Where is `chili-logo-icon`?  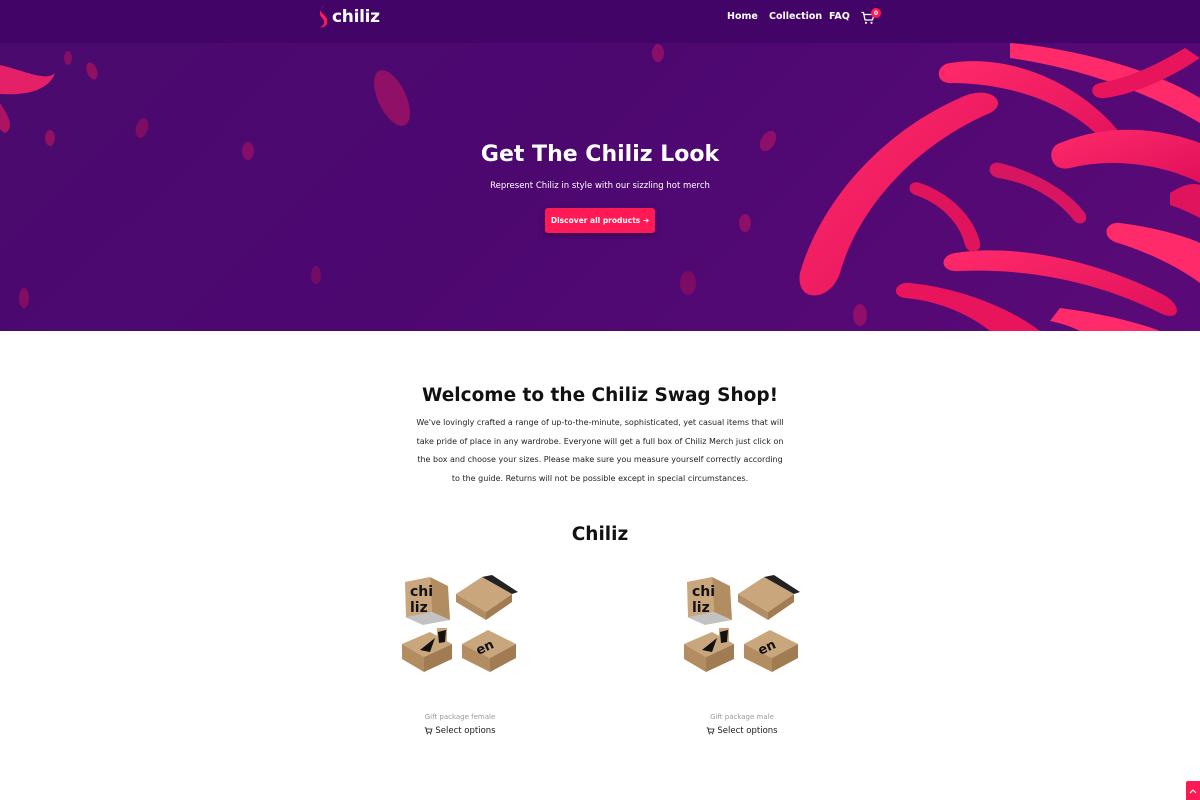
chili-logo-icon is located at coordinates (323, 17).